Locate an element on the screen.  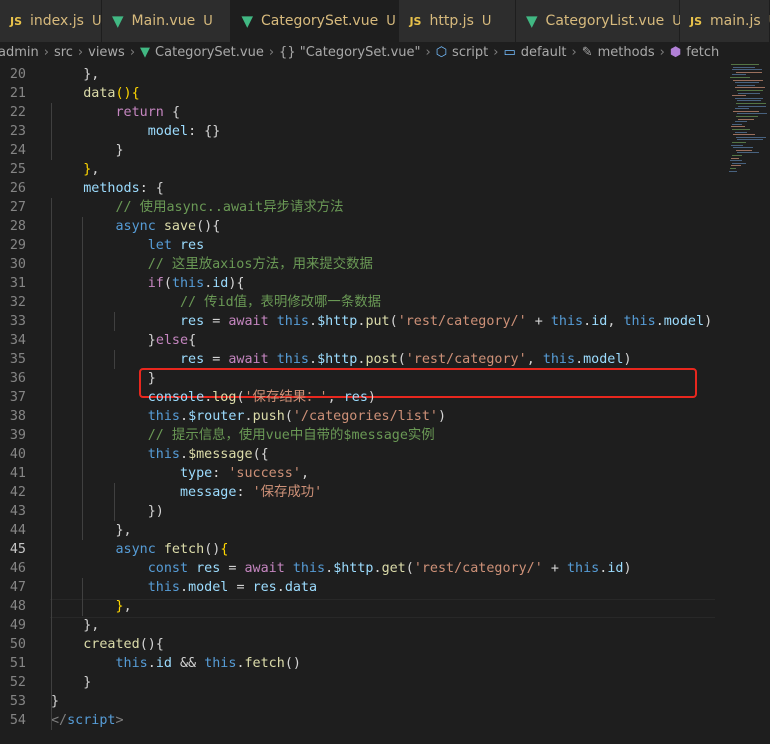
code-line: 36 } is located at coordinates (357, 378).